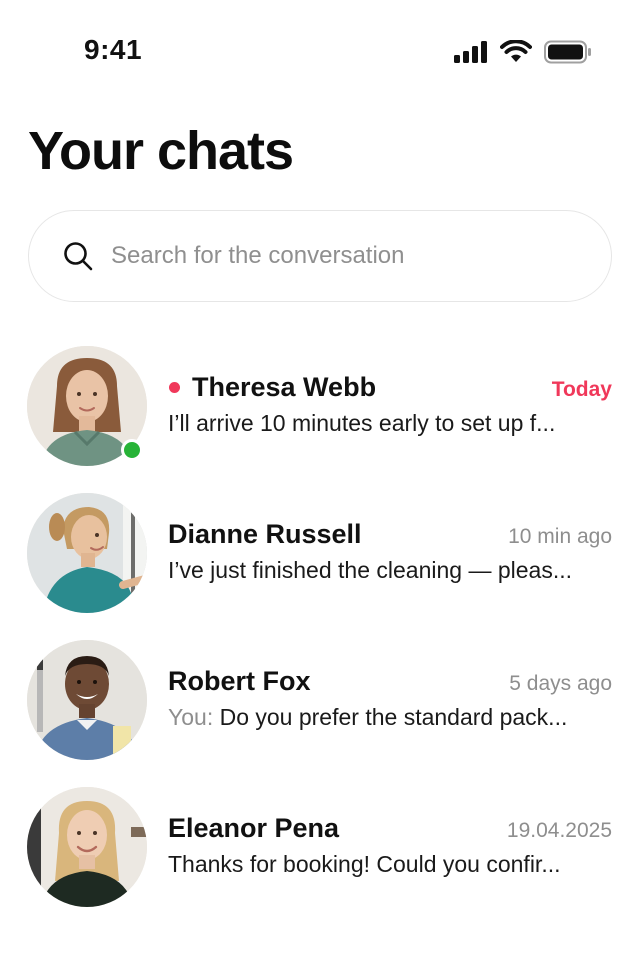  I want to click on status-bar: 9:41, so click(320, 52).